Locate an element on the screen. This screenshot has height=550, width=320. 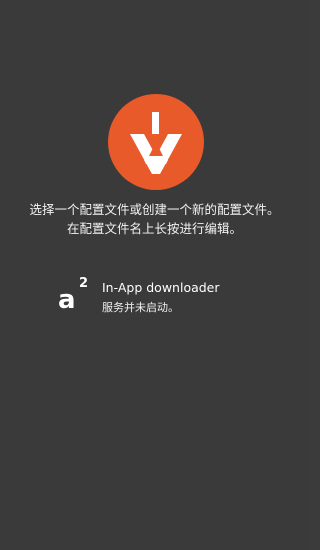
downloader-icon-superscript: 2 is located at coordinates (84, 283).